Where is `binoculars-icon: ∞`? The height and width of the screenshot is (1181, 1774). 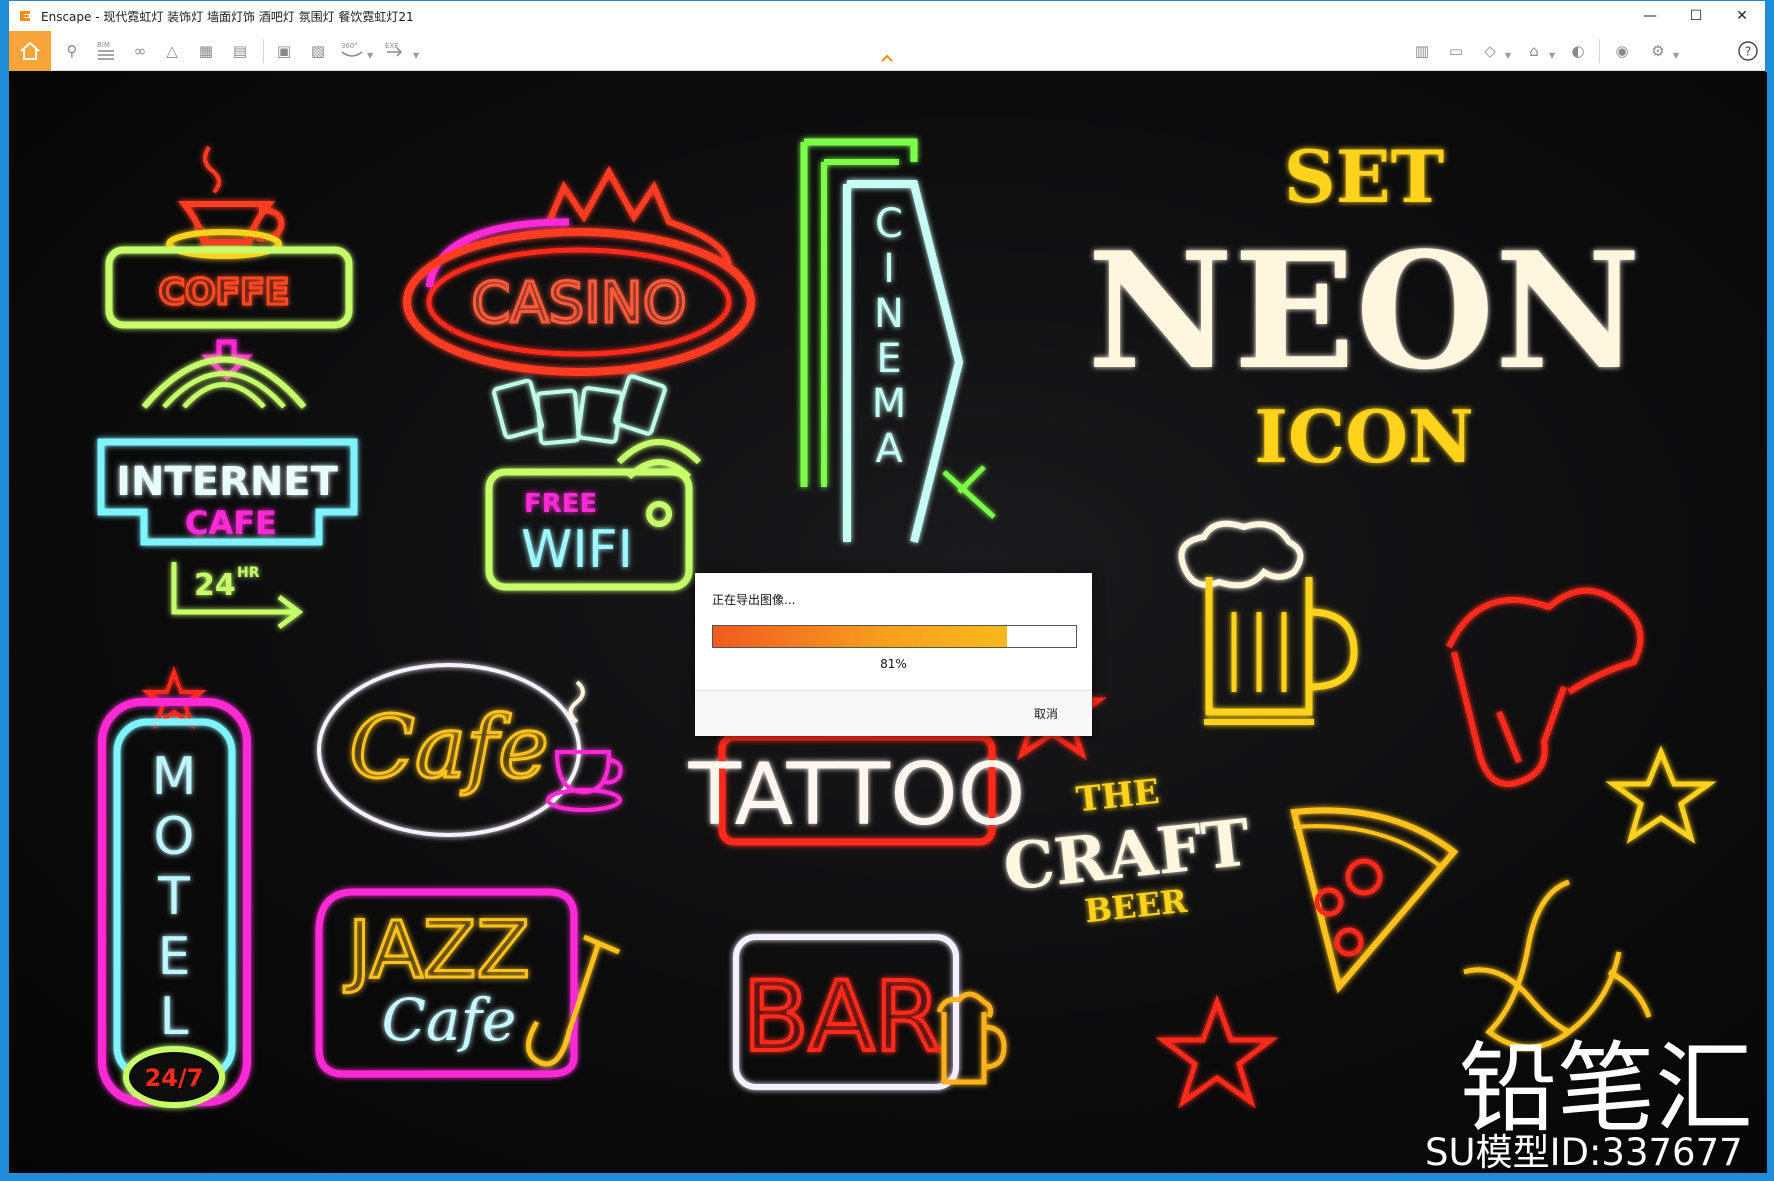
binoculars-icon: ∞ is located at coordinates (140, 51).